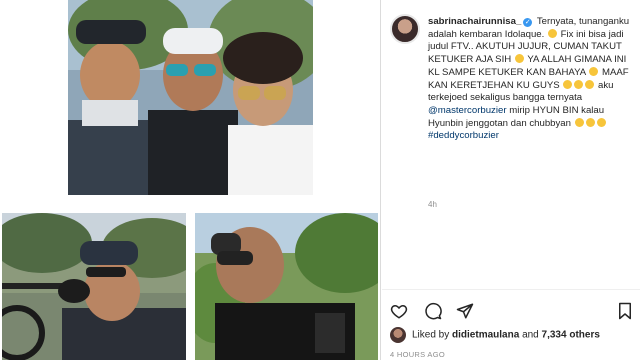 This screenshot has height=360, width=640. What do you see at coordinates (594, 71) in the screenshot?
I see `emoji-crying-icon` at bounding box center [594, 71].